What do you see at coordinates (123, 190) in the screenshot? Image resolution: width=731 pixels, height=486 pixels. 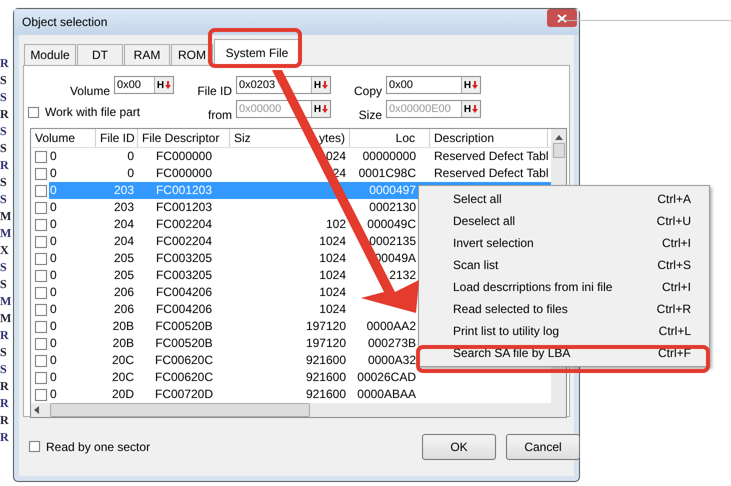 I see `table-cell-text: 203` at bounding box center [123, 190].